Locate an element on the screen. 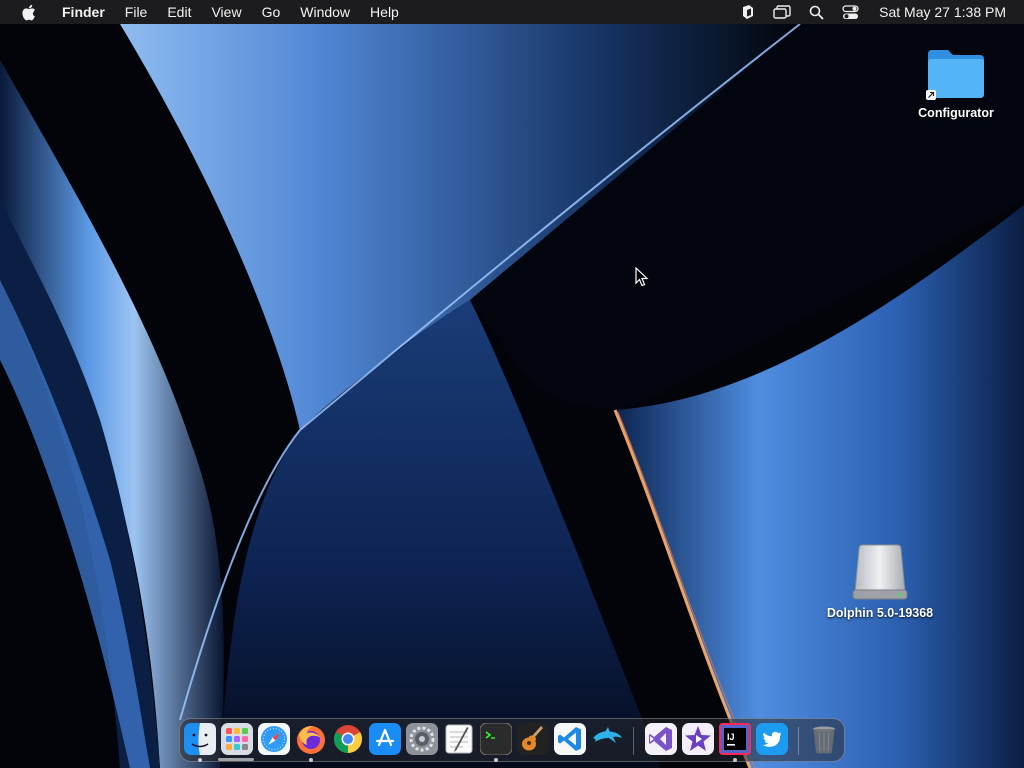  dock-safari is located at coordinates (274, 739).